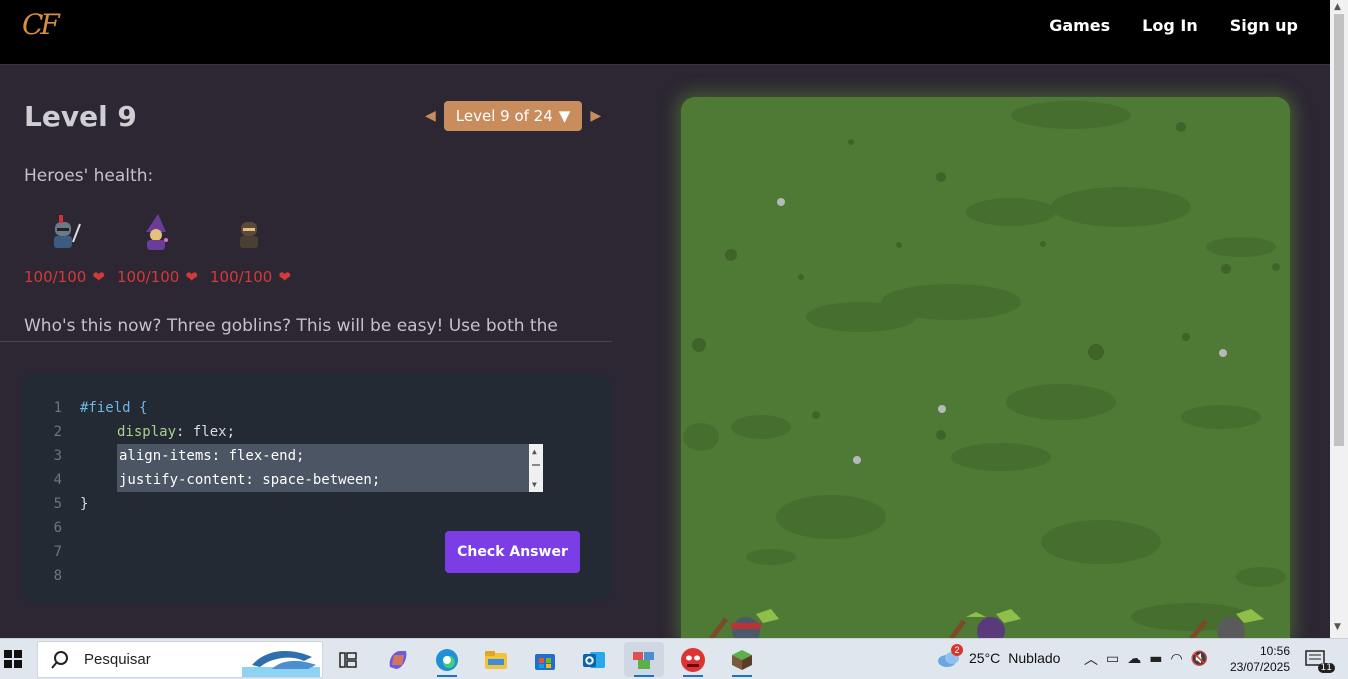  Describe the element at coordinates (57, 480) in the screenshot. I see `line-number: 4` at that location.